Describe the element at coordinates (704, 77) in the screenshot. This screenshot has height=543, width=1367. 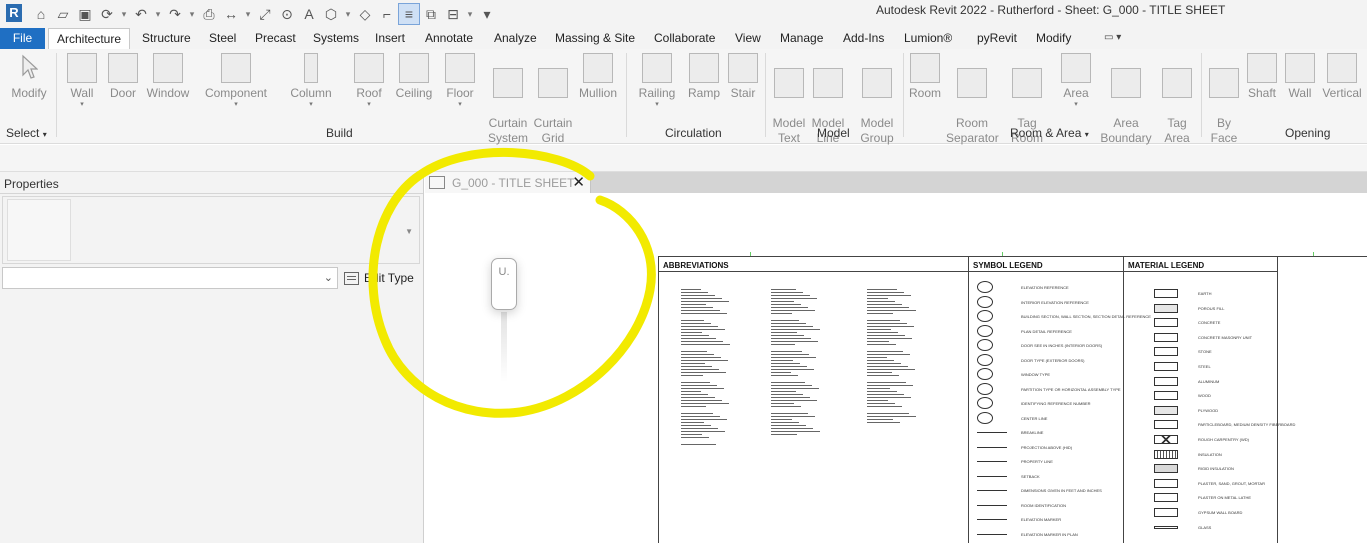
I see `ramp-button: Ramp` at that location.